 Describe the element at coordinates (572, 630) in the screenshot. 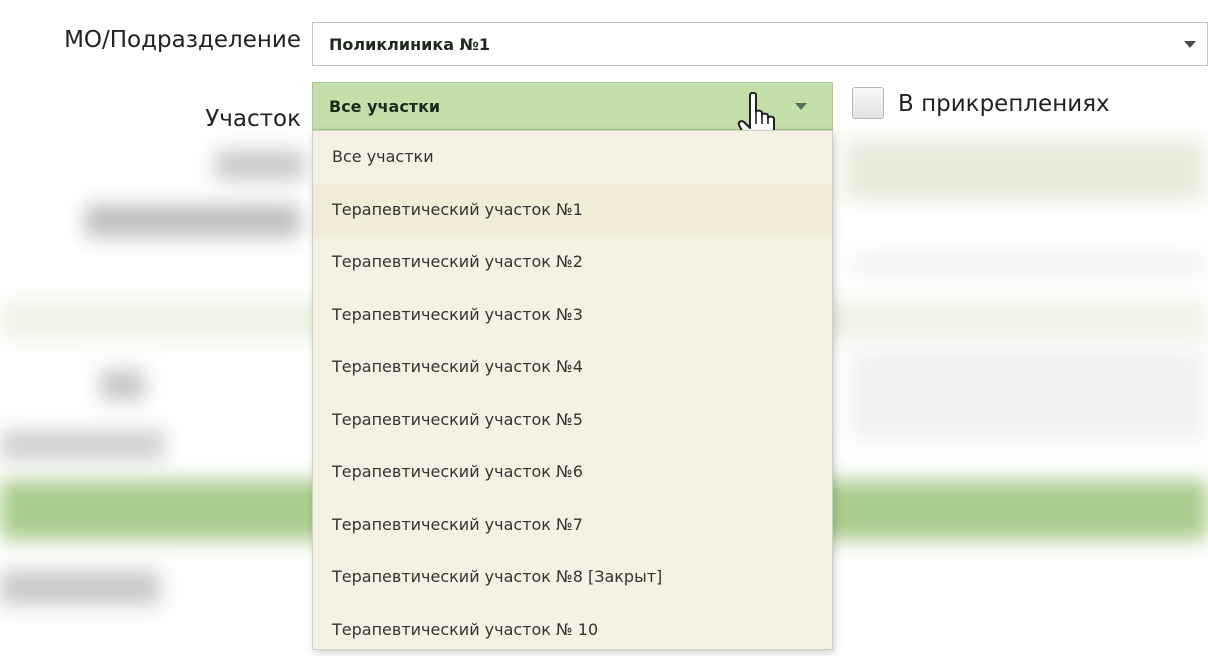

I see `dropdown-option: Терапевтический участок № 10` at that location.